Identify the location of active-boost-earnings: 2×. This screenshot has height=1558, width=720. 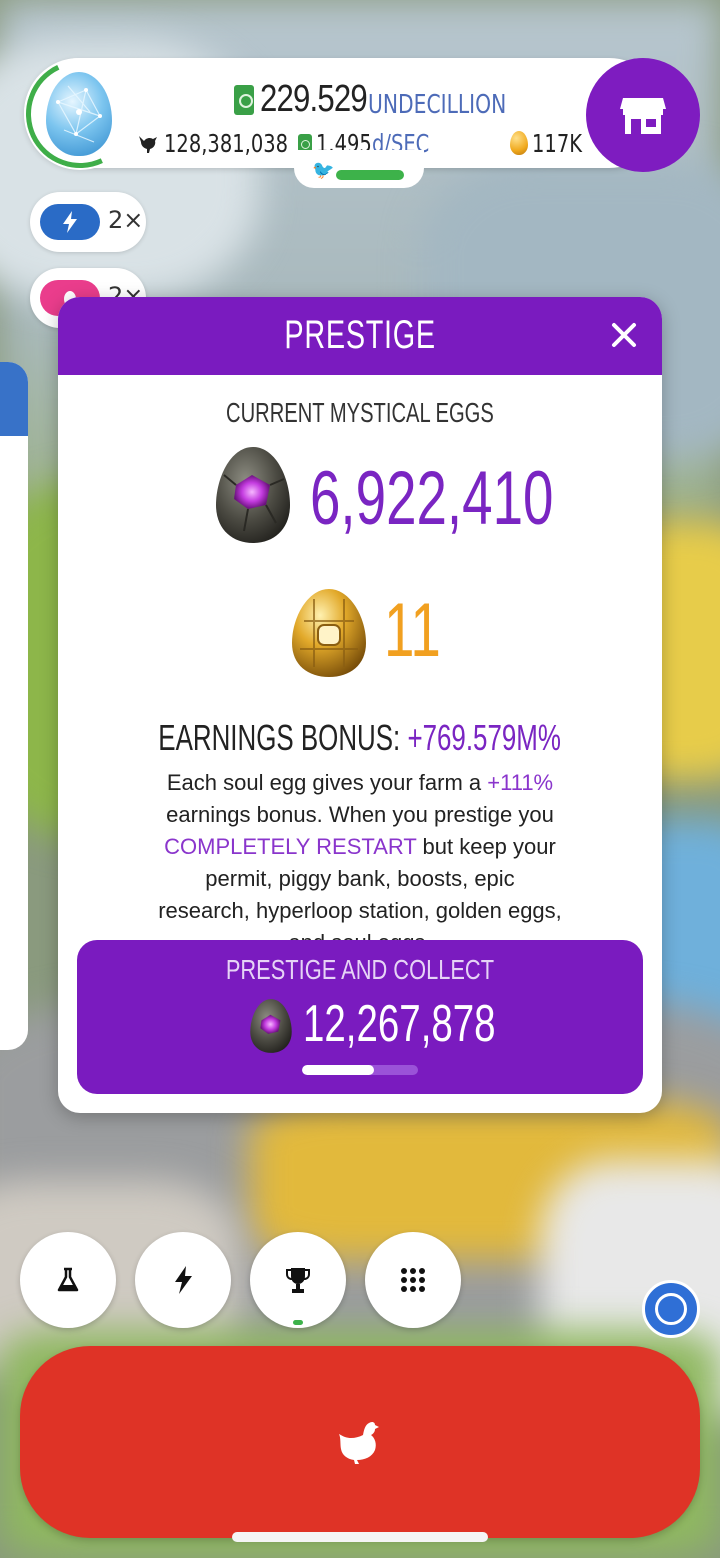
(88, 222).